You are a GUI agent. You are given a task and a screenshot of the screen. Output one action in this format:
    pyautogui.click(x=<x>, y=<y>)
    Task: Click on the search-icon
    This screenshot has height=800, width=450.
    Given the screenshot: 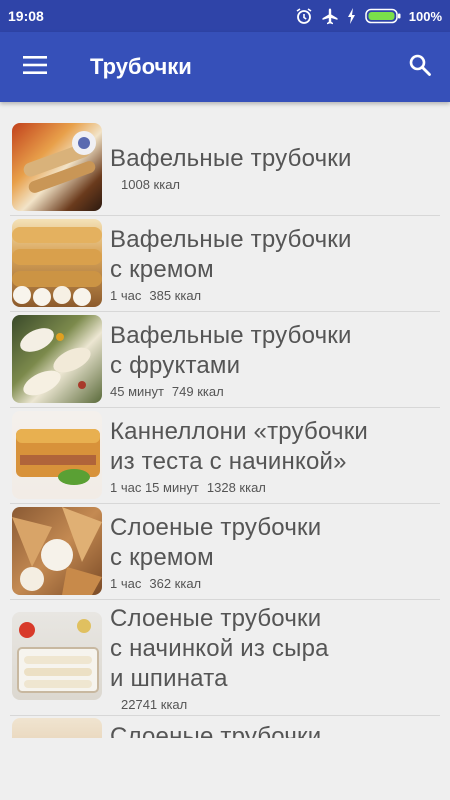 What is the action you would take?
    pyautogui.click(x=420, y=67)
    